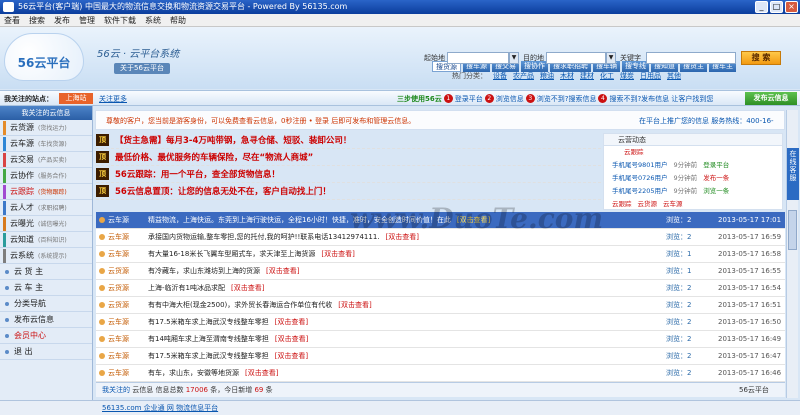  What do you see at coordinates (46, 240) in the screenshot?
I see `sidebar-item: 云知道 (百科知识)` at bounding box center [46, 240].